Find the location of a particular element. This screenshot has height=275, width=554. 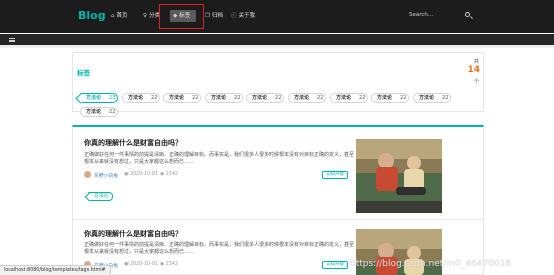

post-tag: 方法论 is located at coordinates (101, 196).